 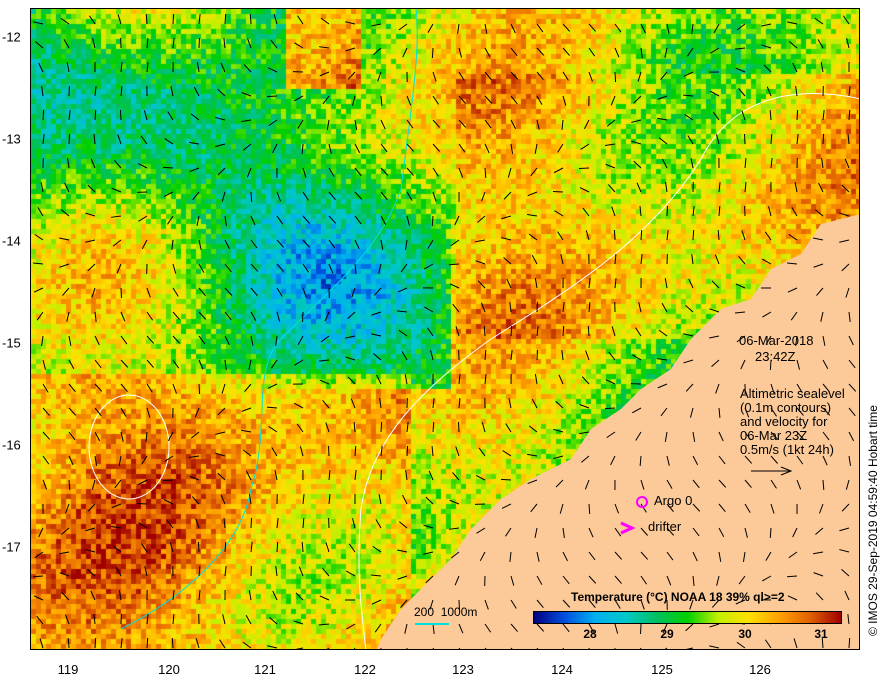 I want to click on colorbar-label: 29, so click(x=667, y=634).